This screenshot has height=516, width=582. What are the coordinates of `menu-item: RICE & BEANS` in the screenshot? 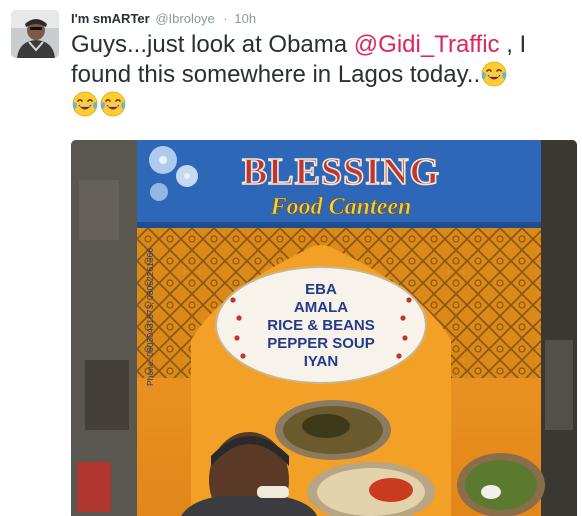 It's located at (321, 325).